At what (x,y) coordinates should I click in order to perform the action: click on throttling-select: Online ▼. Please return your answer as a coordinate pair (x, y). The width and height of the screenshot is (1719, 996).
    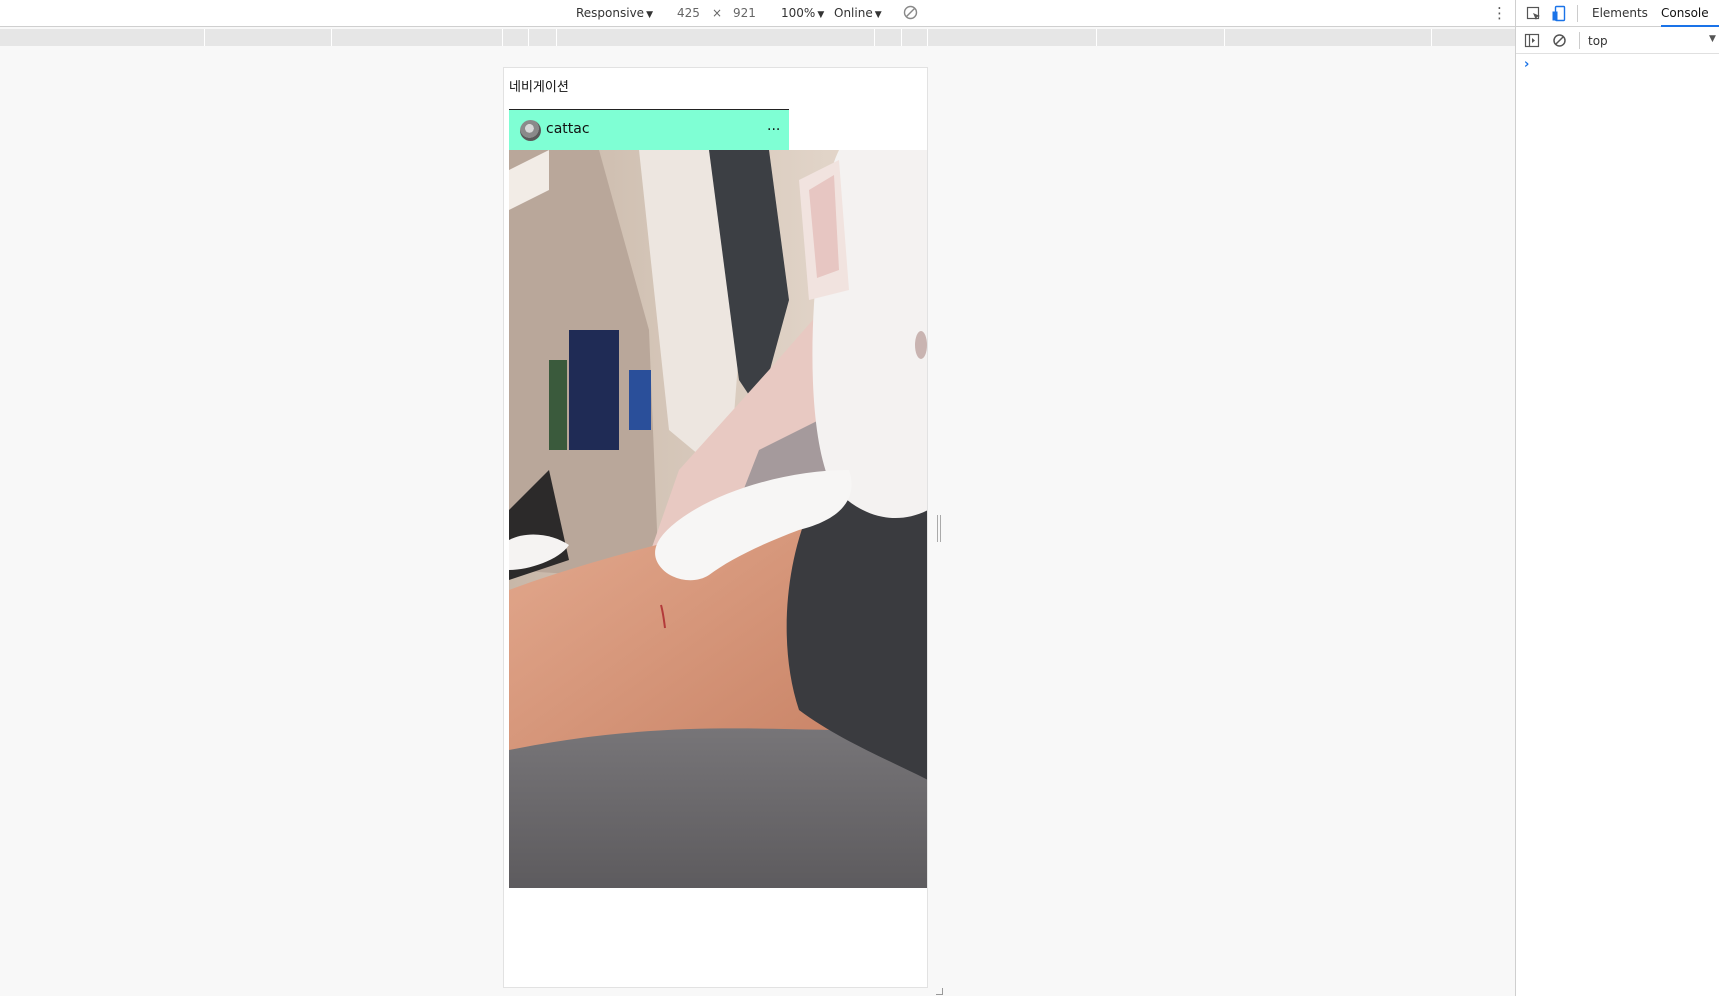
    Looking at the image, I should click on (858, 13).